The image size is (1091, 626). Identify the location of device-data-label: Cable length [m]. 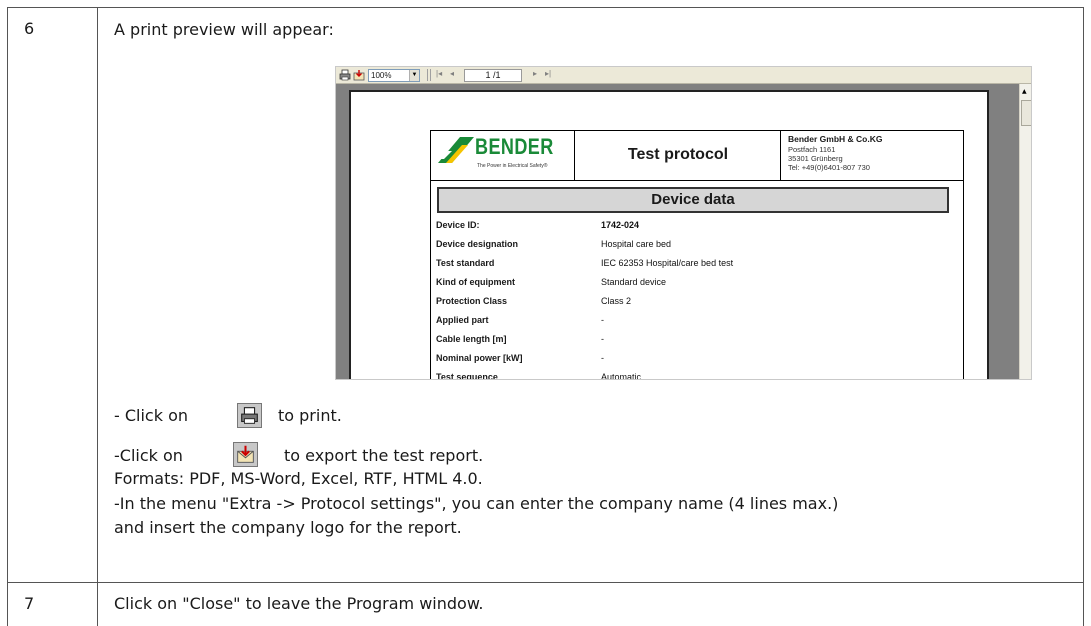
(471, 339).